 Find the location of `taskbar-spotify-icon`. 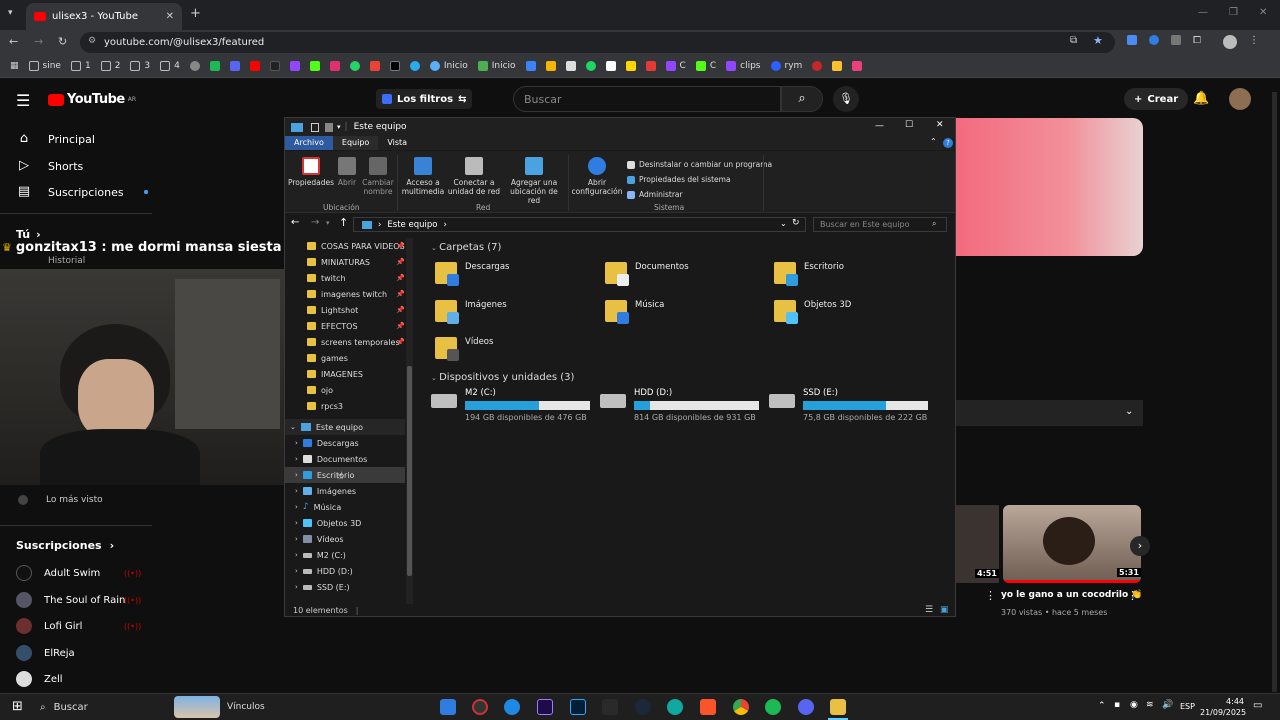

taskbar-spotify-icon is located at coordinates (773, 707).